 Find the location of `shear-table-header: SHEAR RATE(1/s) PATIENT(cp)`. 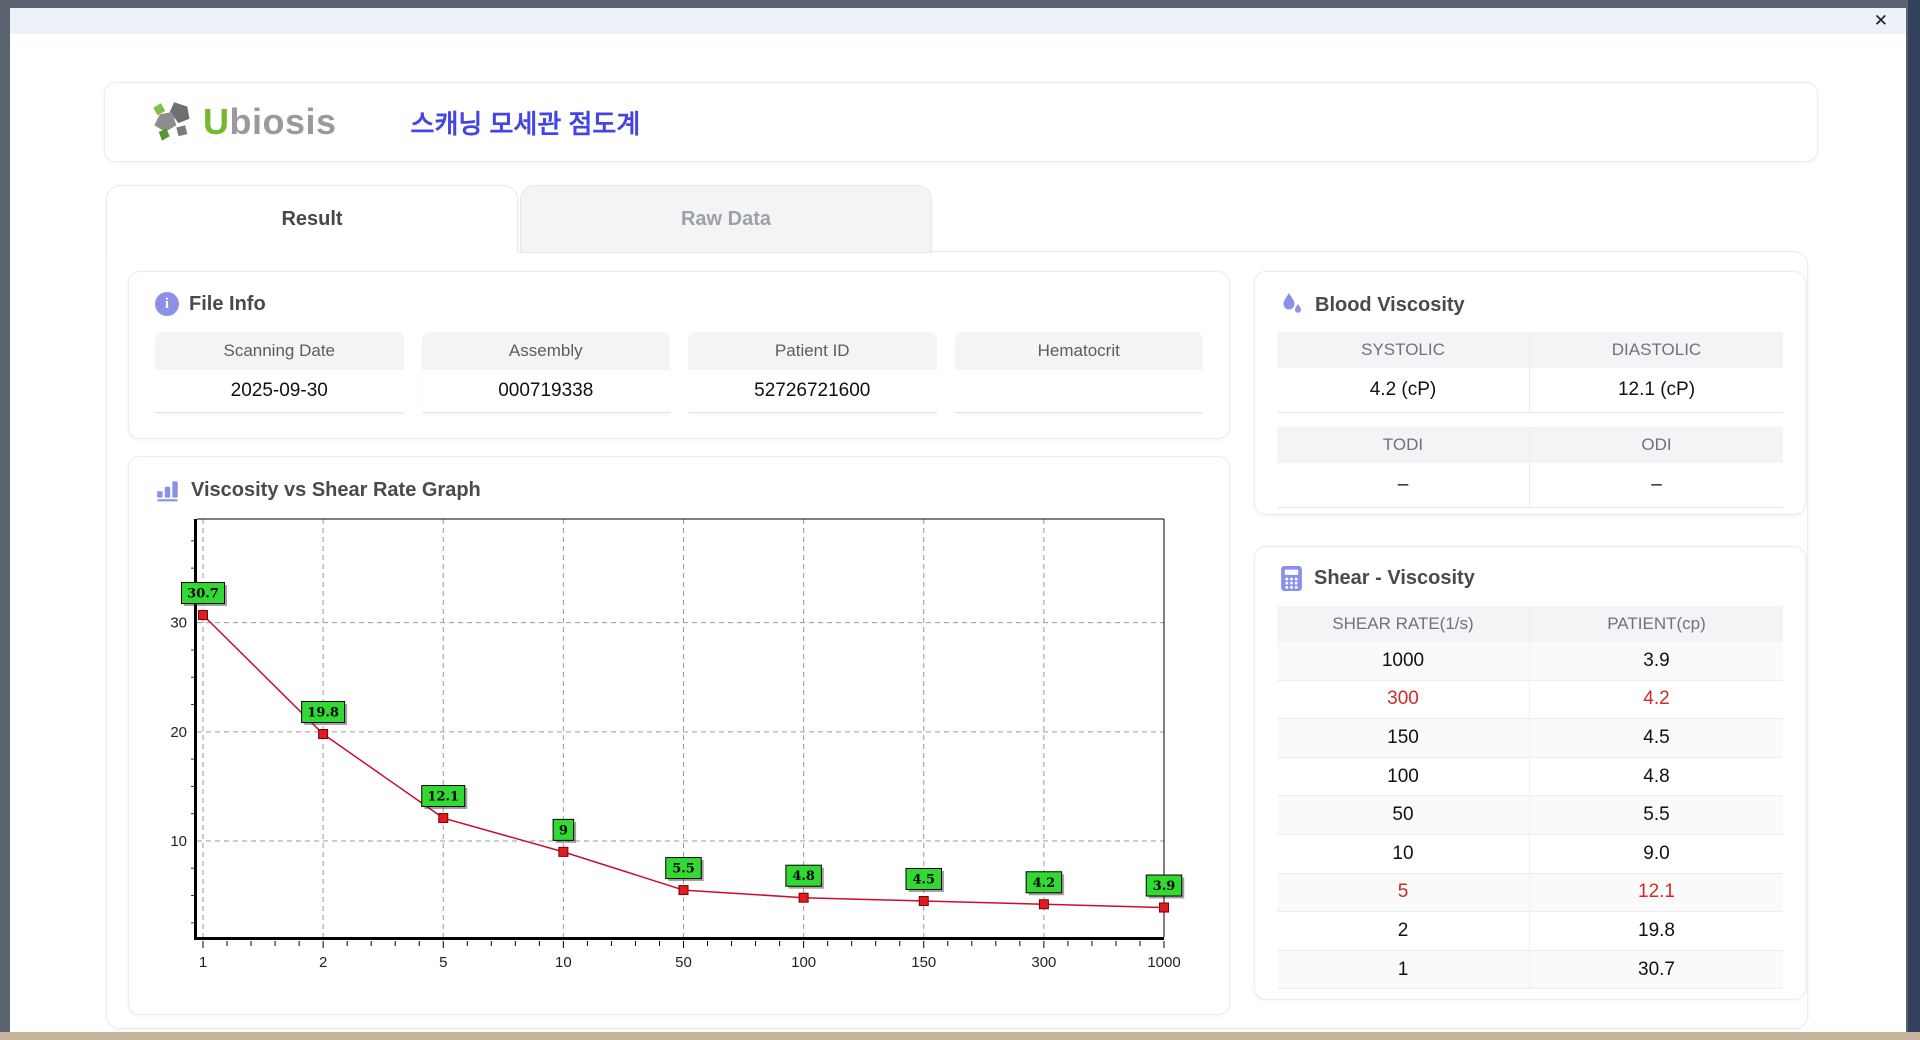

shear-table-header: SHEAR RATE(1/s) PATIENT(cp) is located at coordinates (1530, 624).